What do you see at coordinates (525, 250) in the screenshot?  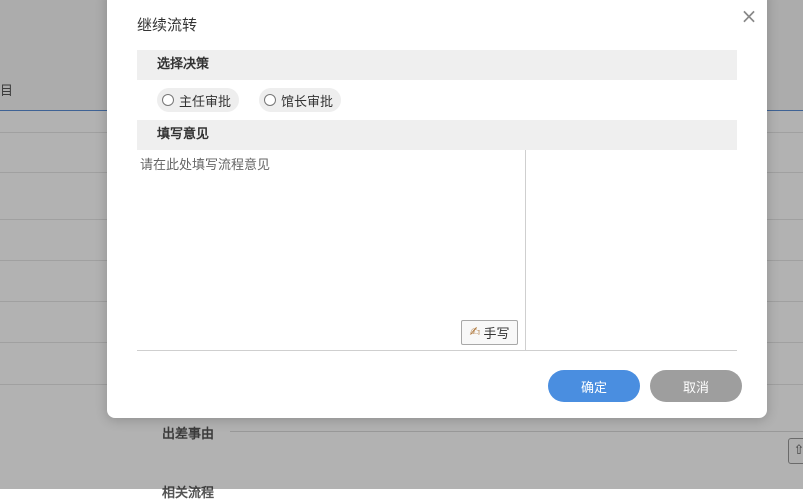 I see `opinion-divider` at bounding box center [525, 250].